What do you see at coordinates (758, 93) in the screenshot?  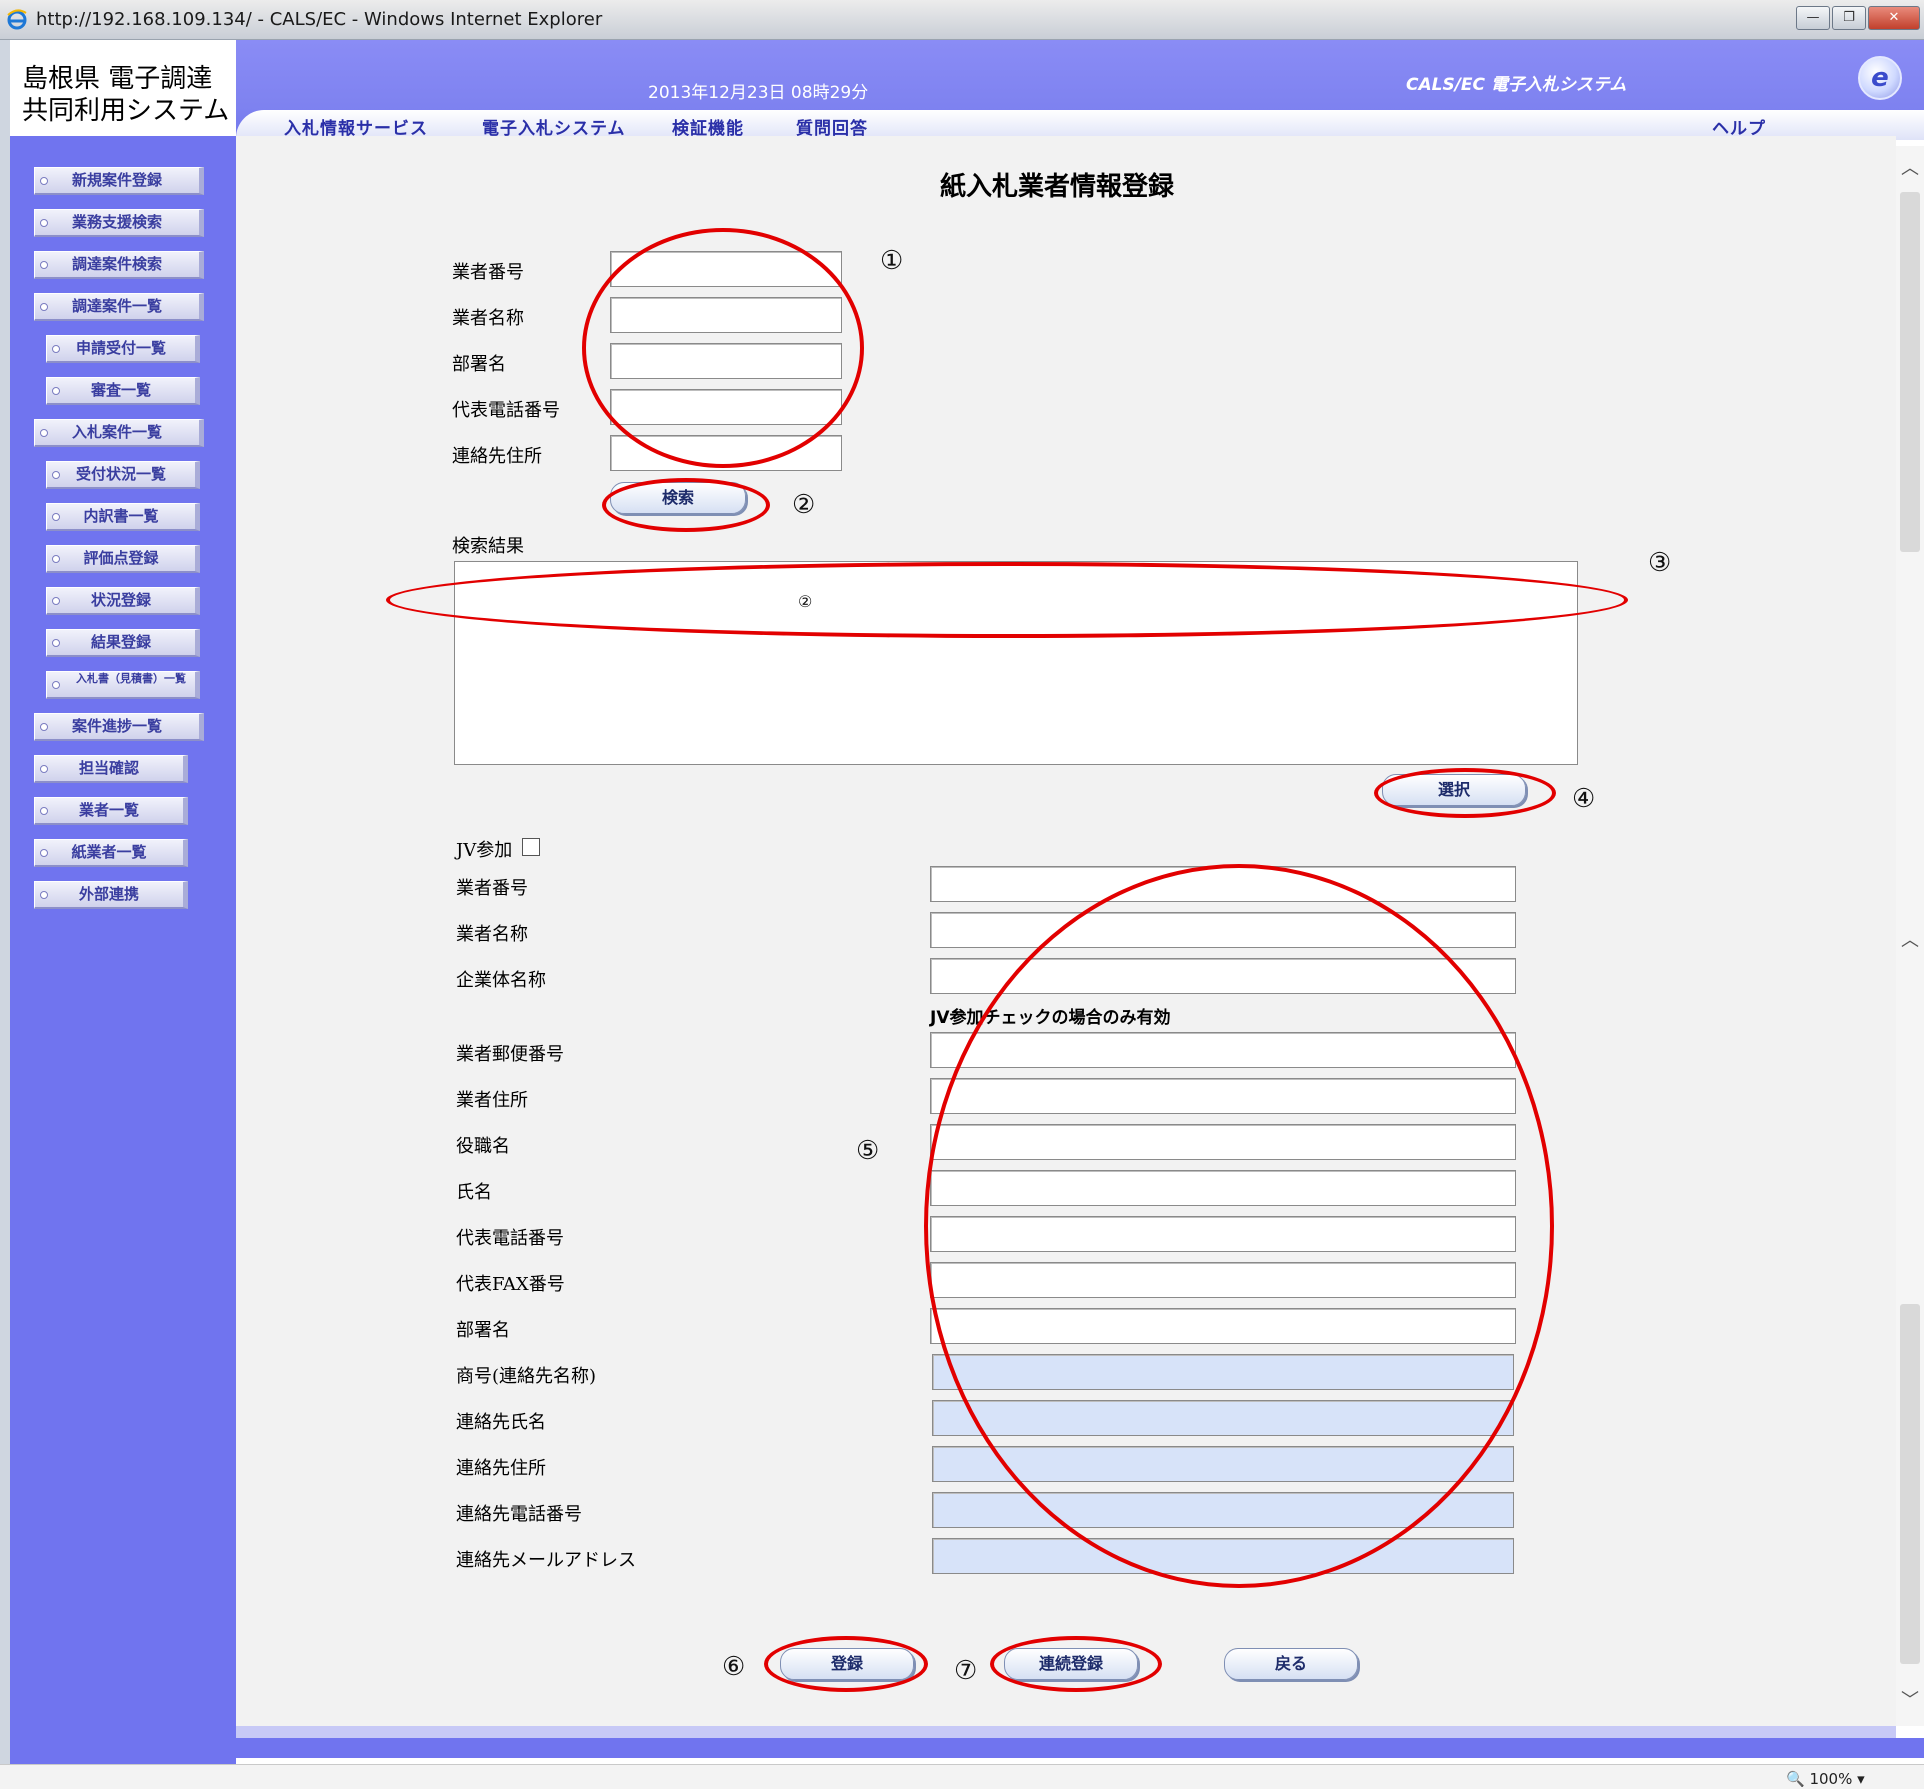 I see `datetime: 2013年12月23日 08時29分` at bounding box center [758, 93].